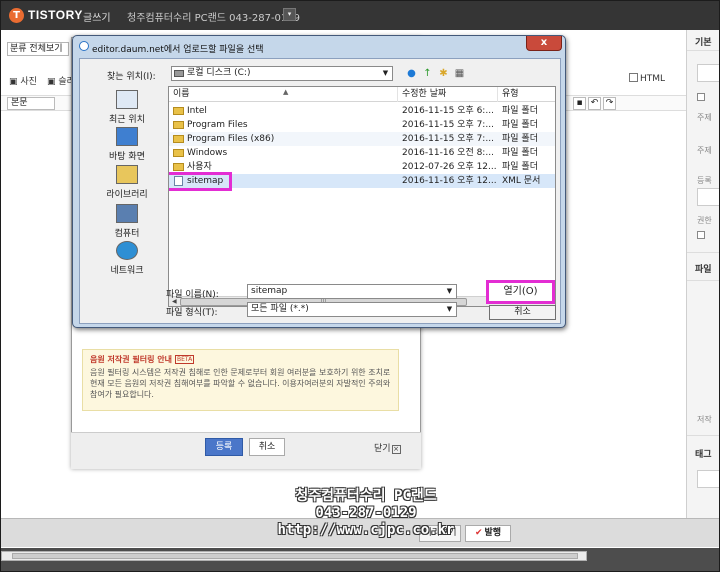 The height and width of the screenshot is (572, 720). Describe the element at coordinates (708, 73) in the screenshot. I see `panel-field` at that location.